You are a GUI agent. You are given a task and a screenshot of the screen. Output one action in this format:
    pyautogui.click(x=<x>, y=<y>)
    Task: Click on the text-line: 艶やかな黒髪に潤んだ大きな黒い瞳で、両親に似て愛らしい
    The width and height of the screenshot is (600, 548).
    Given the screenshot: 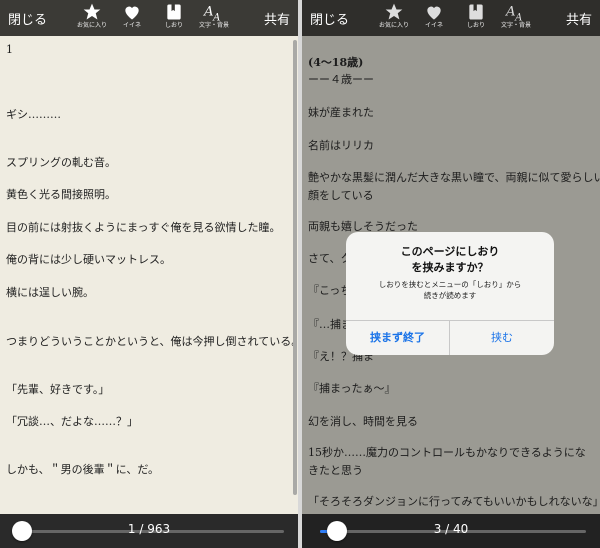 What is the action you would take?
    pyautogui.click(x=454, y=177)
    